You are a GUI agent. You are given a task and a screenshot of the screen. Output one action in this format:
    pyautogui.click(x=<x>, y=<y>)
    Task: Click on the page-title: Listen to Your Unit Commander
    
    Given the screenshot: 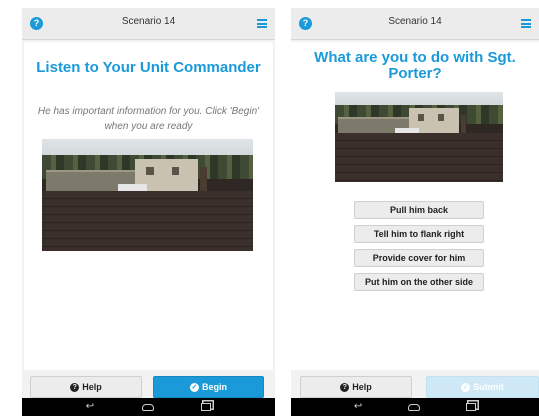 What is the action you would take?
    pyautogui.click(x=148, y=67)
    